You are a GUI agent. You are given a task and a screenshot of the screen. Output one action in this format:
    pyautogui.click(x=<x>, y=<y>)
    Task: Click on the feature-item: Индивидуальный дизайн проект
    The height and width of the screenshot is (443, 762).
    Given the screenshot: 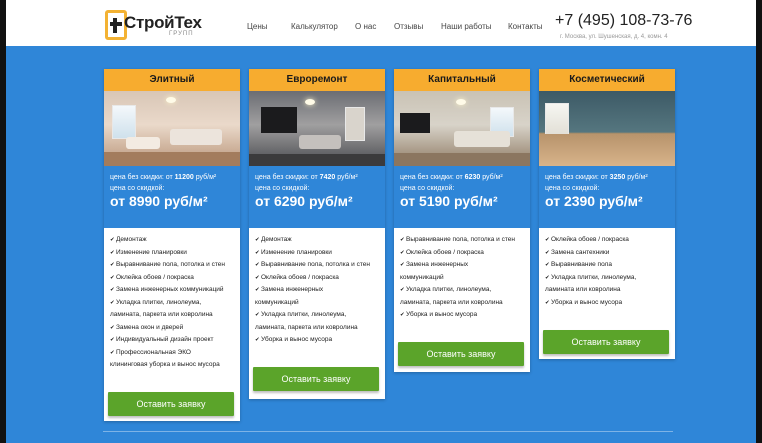 What is the action you would take?
    pyautogui.click(x=172, y=340)
    